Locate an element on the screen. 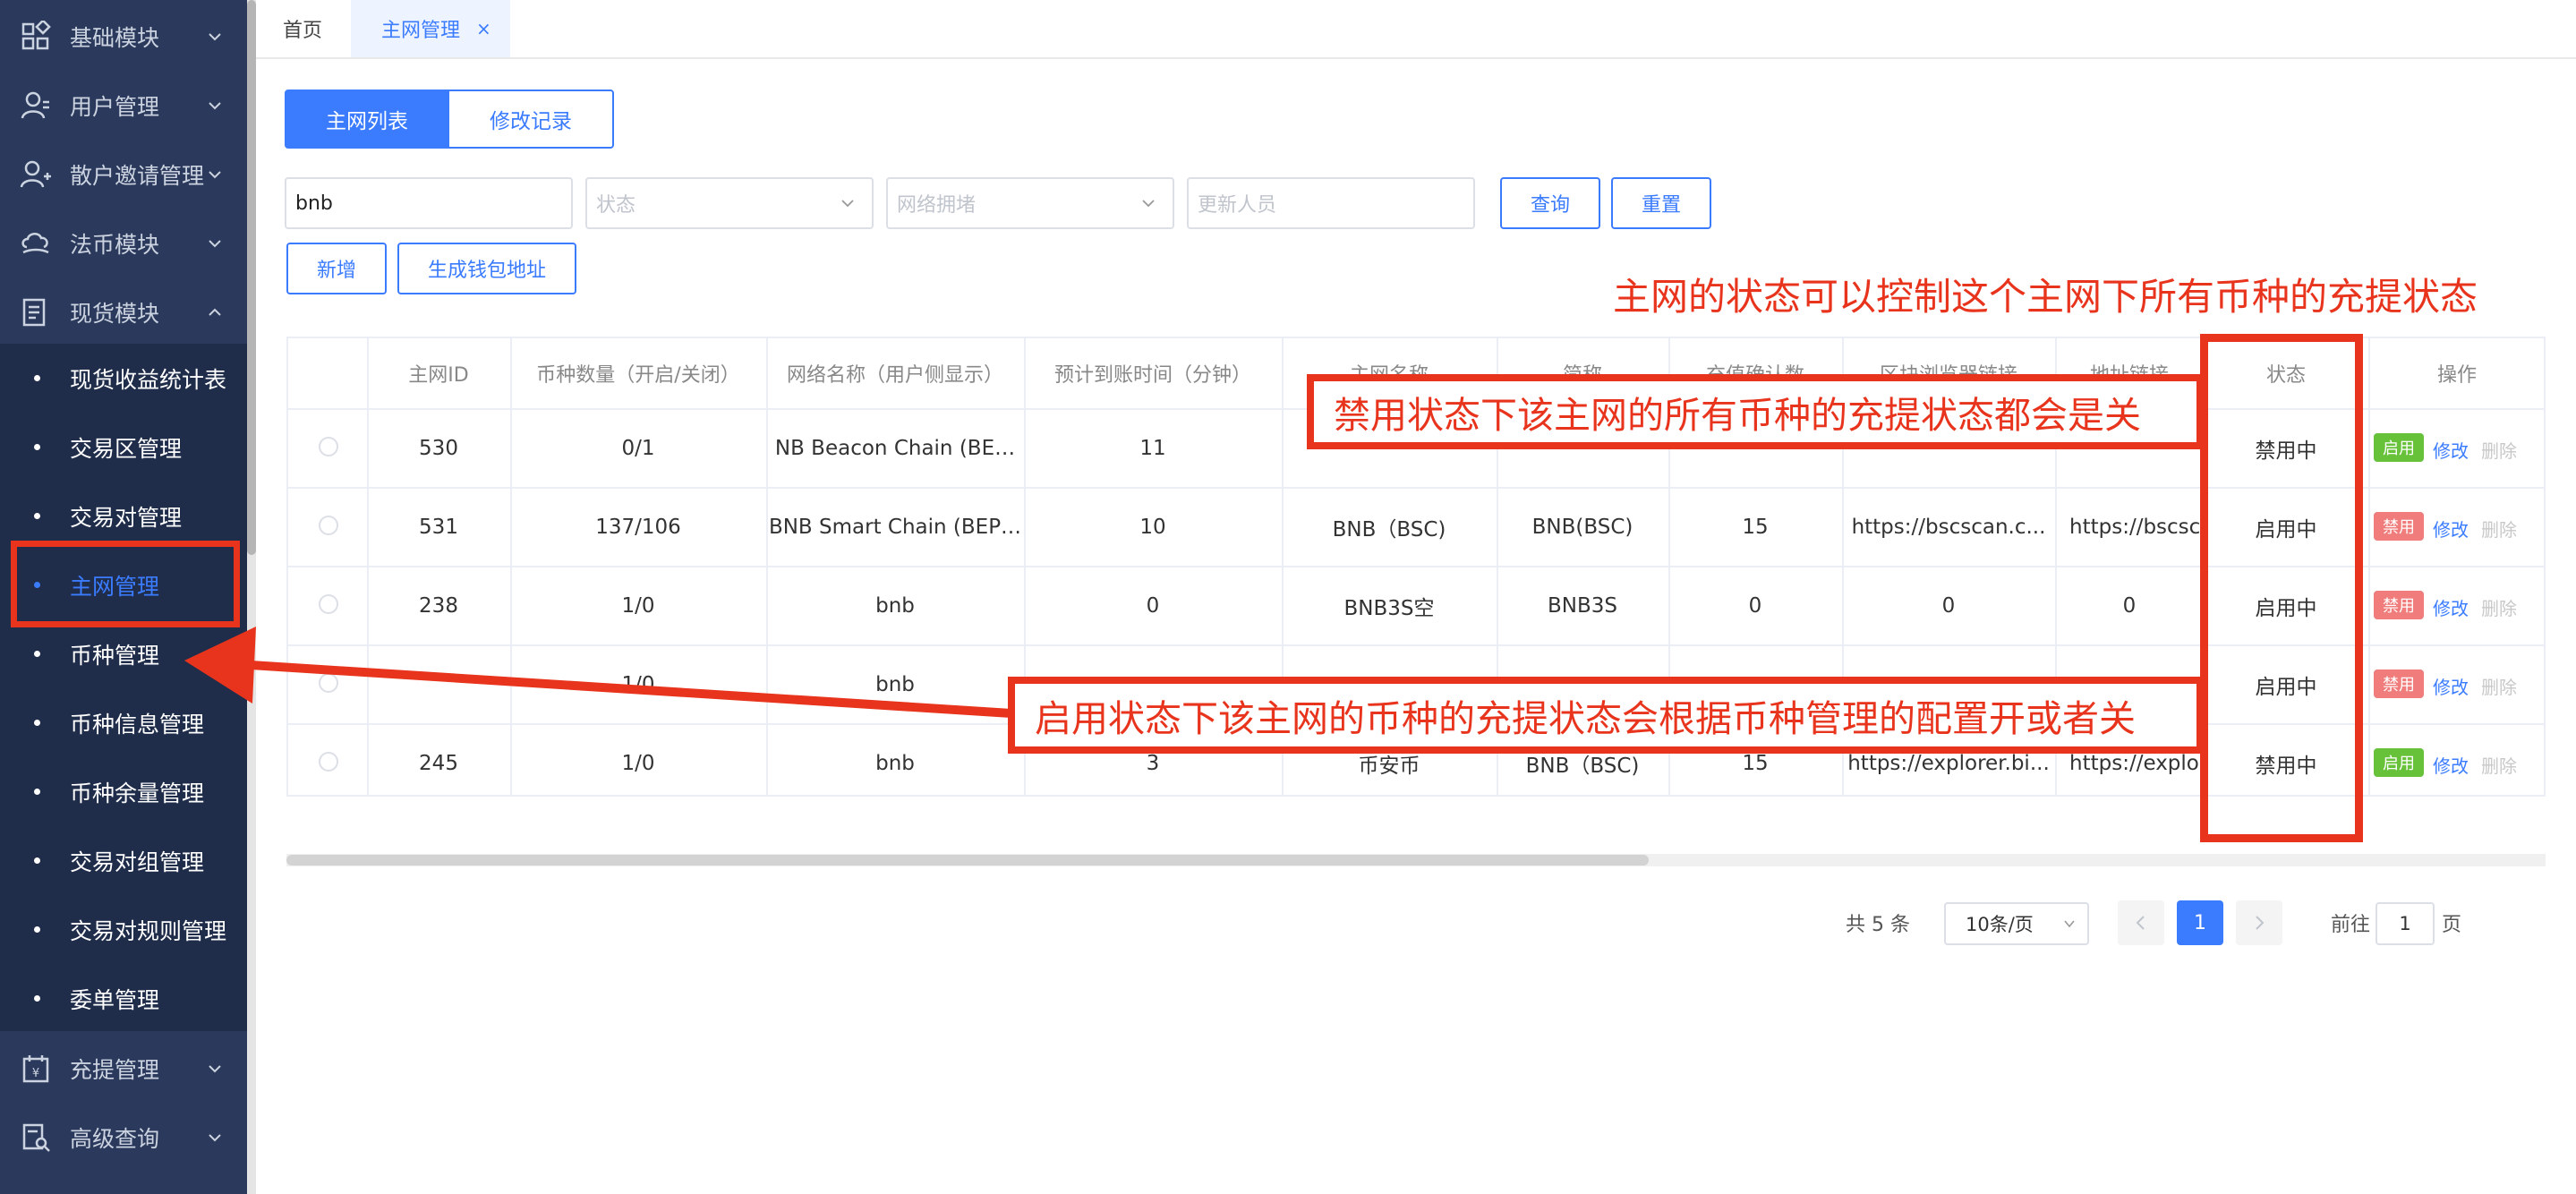 This screenshot has height=1194, width=2576. page-size-select: 10条/页 is located at coordinates (2016, 923).